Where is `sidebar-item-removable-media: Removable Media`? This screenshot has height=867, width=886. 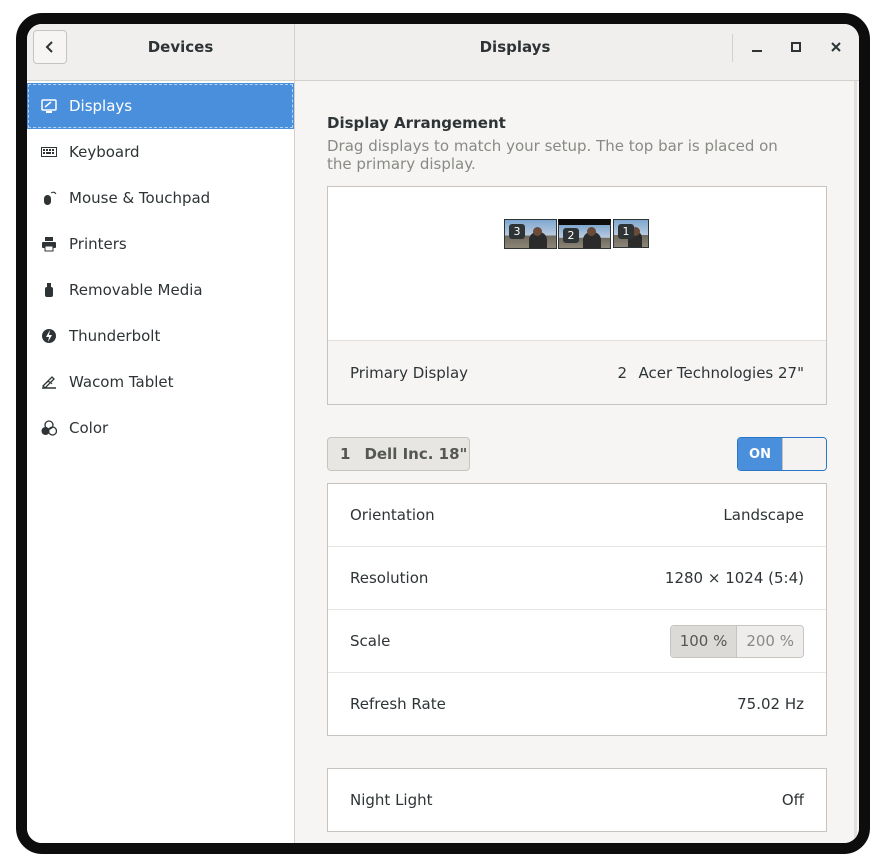 sidebar-item-removable-media: Removable Media is located at coordinates (160, 290).